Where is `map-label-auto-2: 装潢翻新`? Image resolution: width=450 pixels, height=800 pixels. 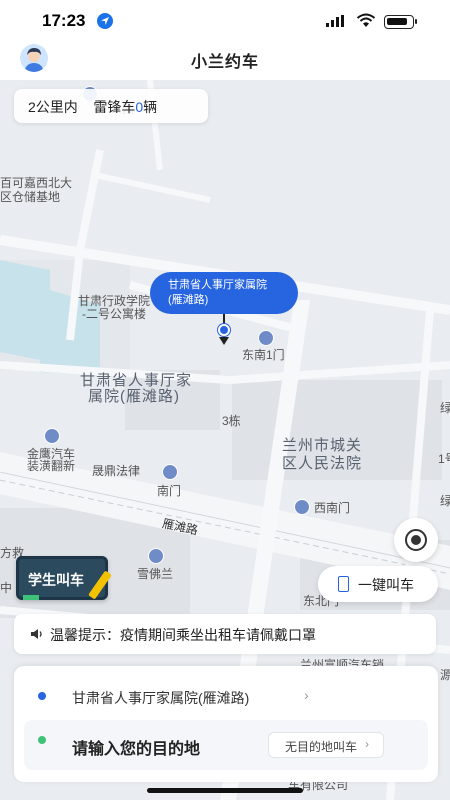
map-label-auto-2: 装潢翻新 is located at coordinates (51, 466).